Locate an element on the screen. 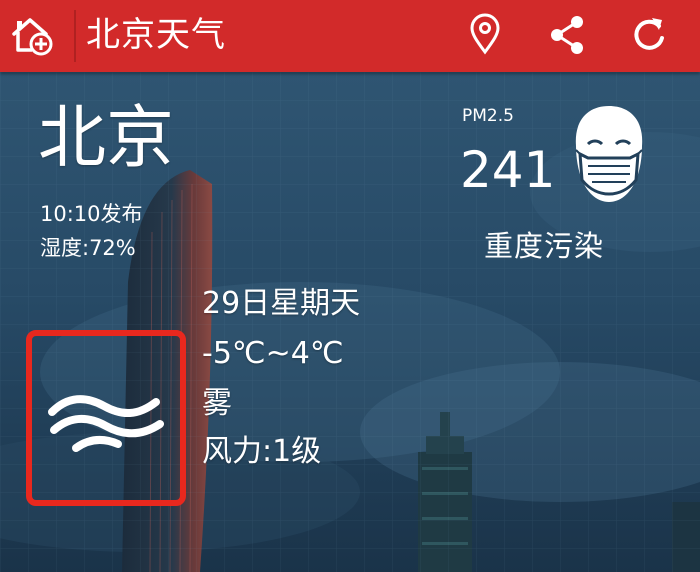 The image size is (700, 572). app-toolbar: 北京天气 is located at coordinates (350, 36).